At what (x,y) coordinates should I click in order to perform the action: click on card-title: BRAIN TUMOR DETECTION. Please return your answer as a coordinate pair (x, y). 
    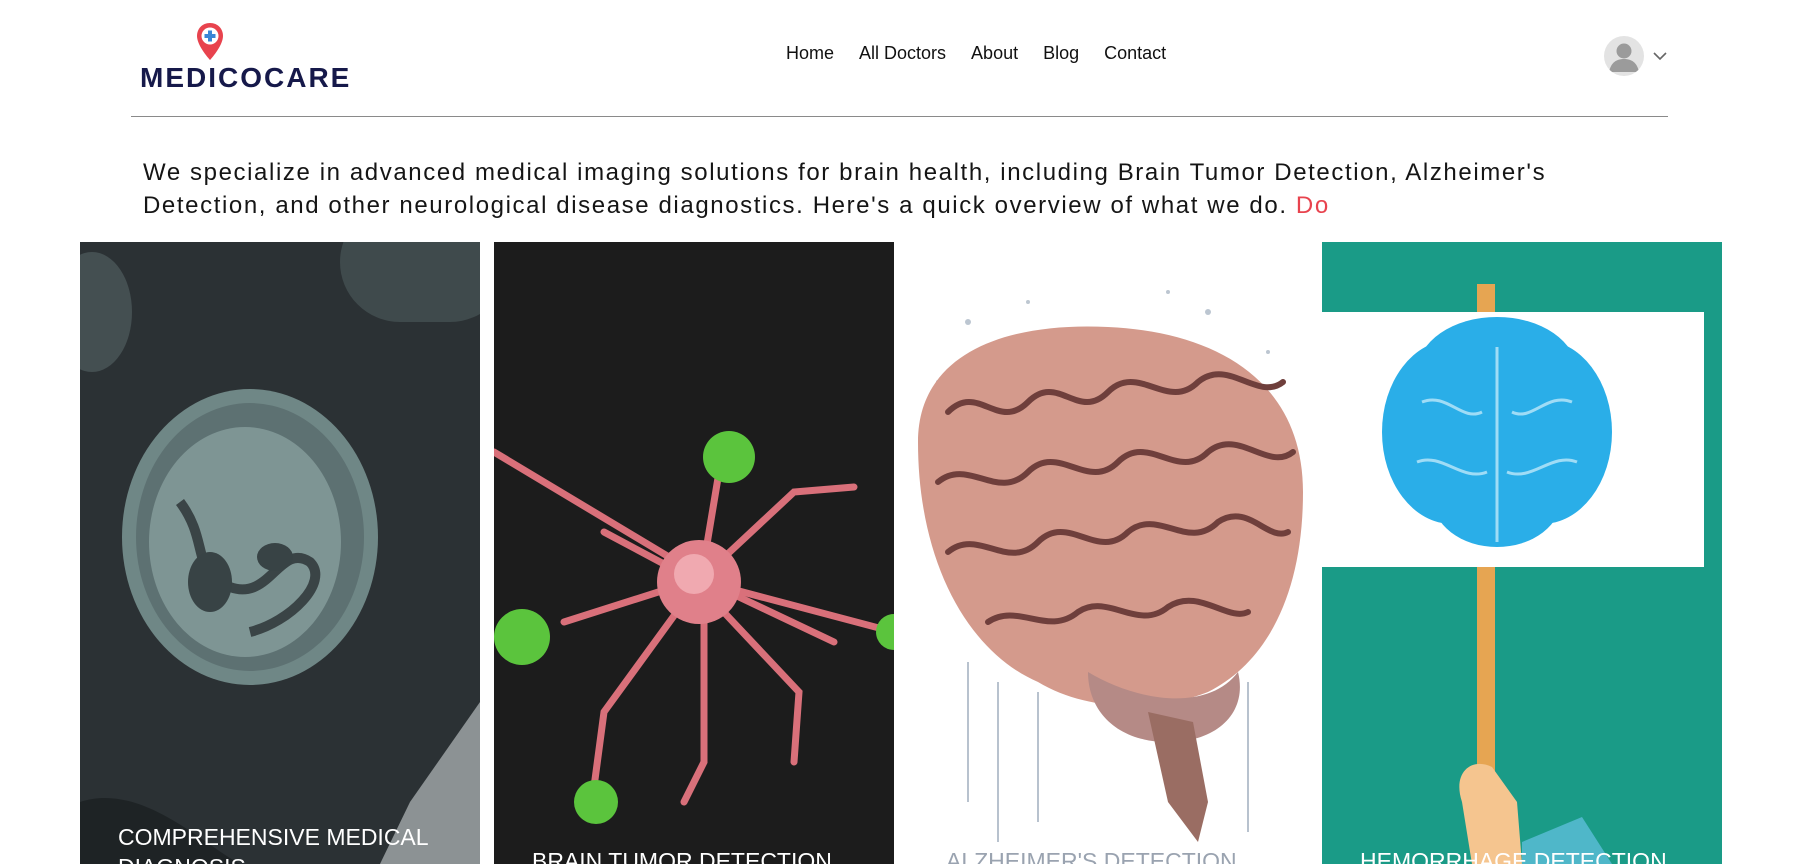
    Looking at the image, I should click on (682, 856).